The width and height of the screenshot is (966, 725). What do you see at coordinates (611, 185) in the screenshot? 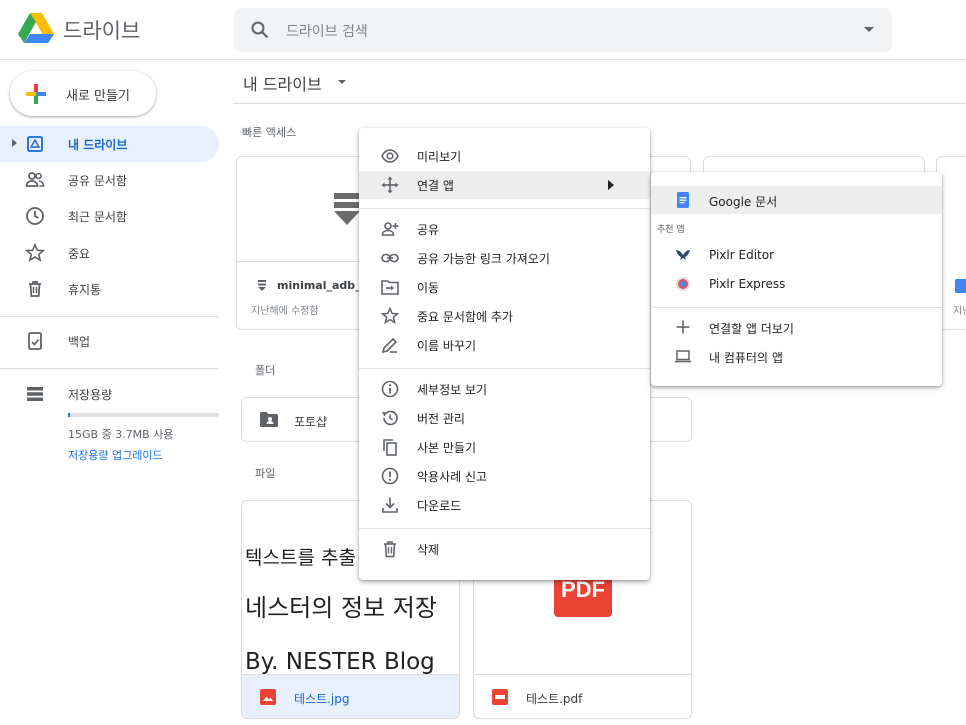
I see `submenu-arrow-icon` at bounding box center [611, 185].